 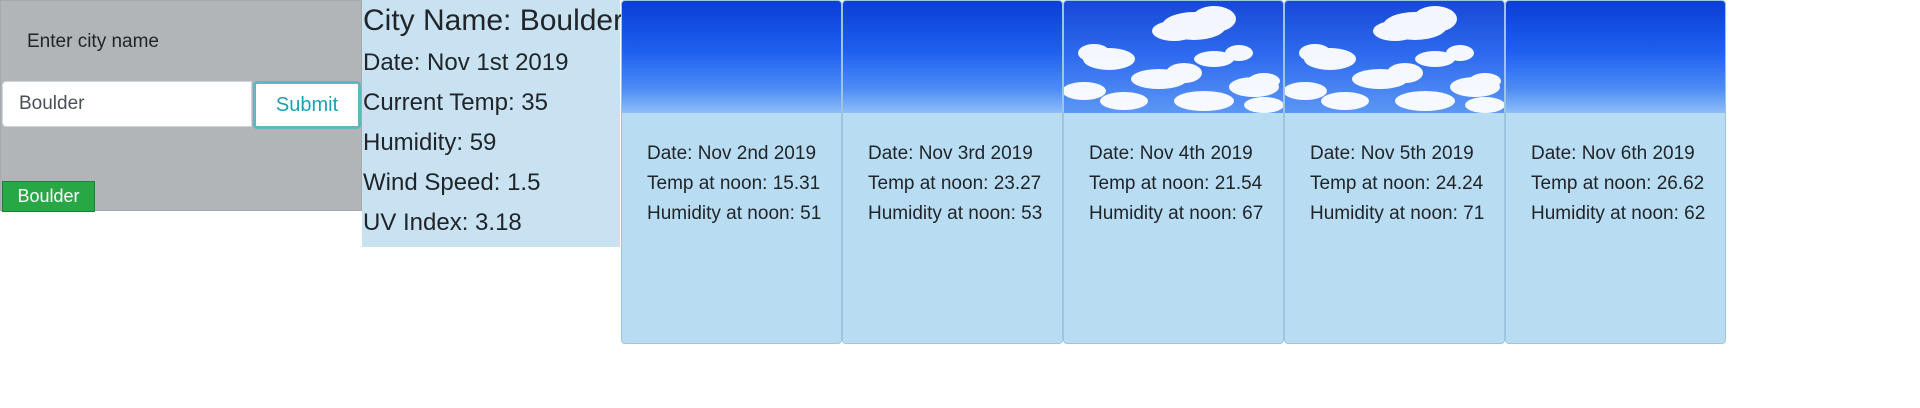 What do you see at coordinates (1613, 153) in the screenshot?
I see `forecast-date: Date: Nov 6th 2019` at bounding box center [1613, 153].